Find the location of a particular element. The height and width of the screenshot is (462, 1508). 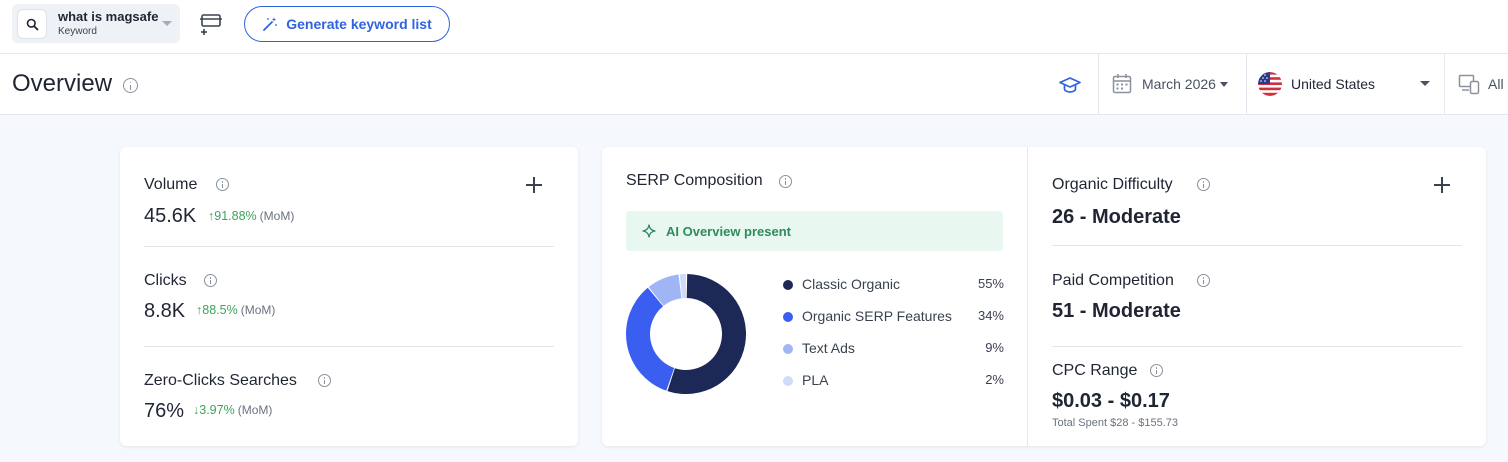

legend-row: PLA 2% is located at coordinates (893, 380).